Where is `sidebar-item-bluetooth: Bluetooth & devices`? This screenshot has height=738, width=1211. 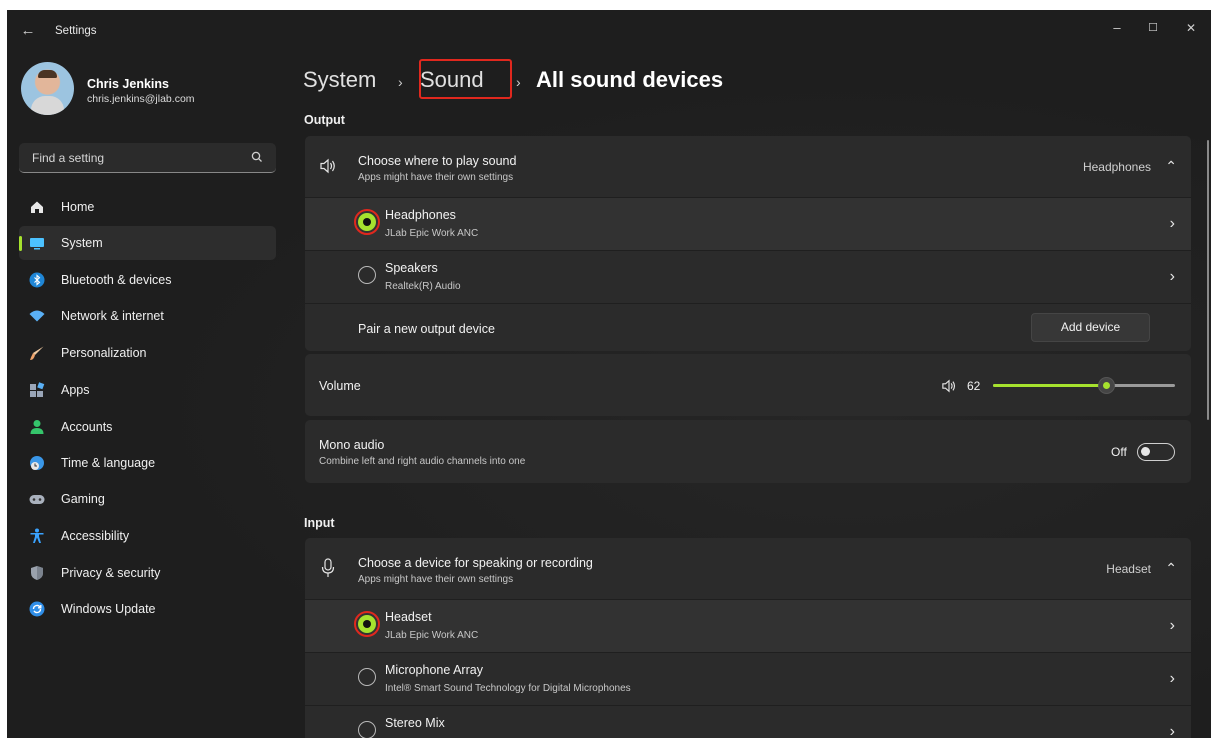
sidebar-item-bluetooth: Bluetooth & devices is located at coordinates (147, 280).